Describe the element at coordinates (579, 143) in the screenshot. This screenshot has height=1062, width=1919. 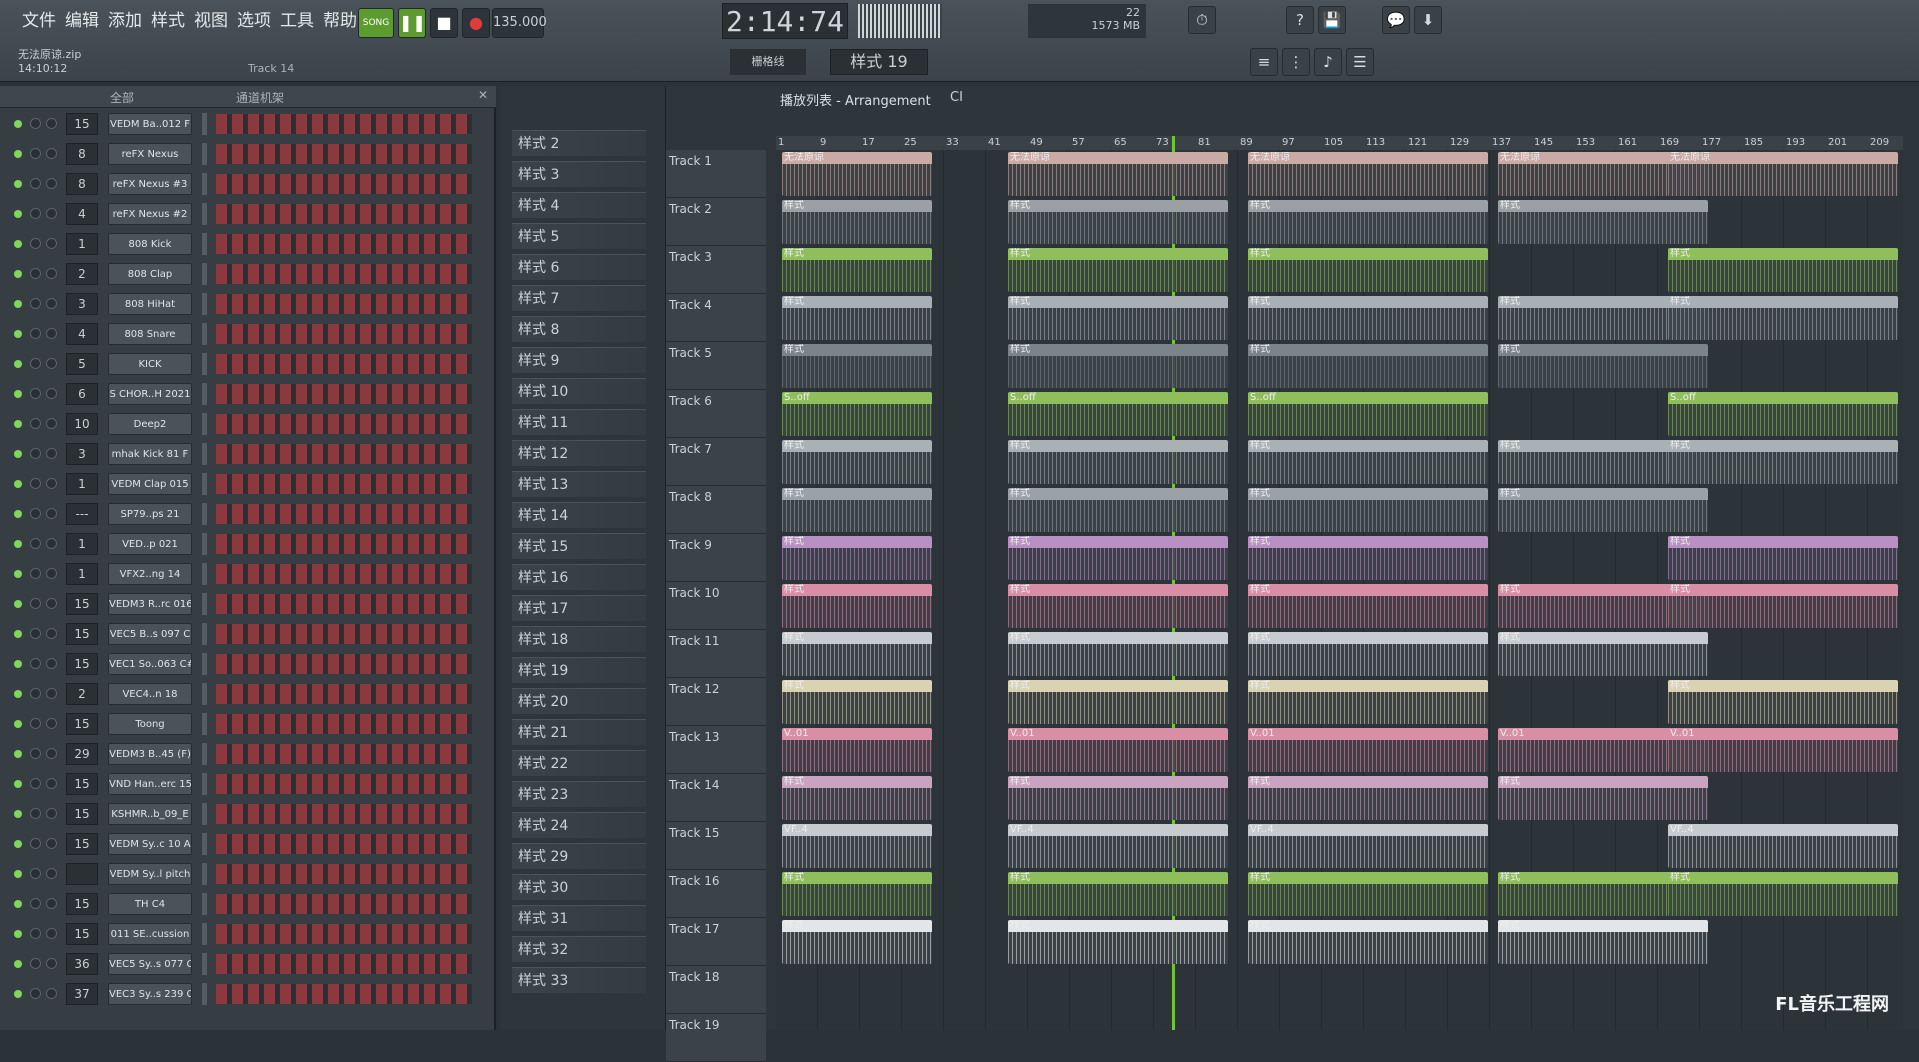
I see `pattern-item: 样式 2` at that location.